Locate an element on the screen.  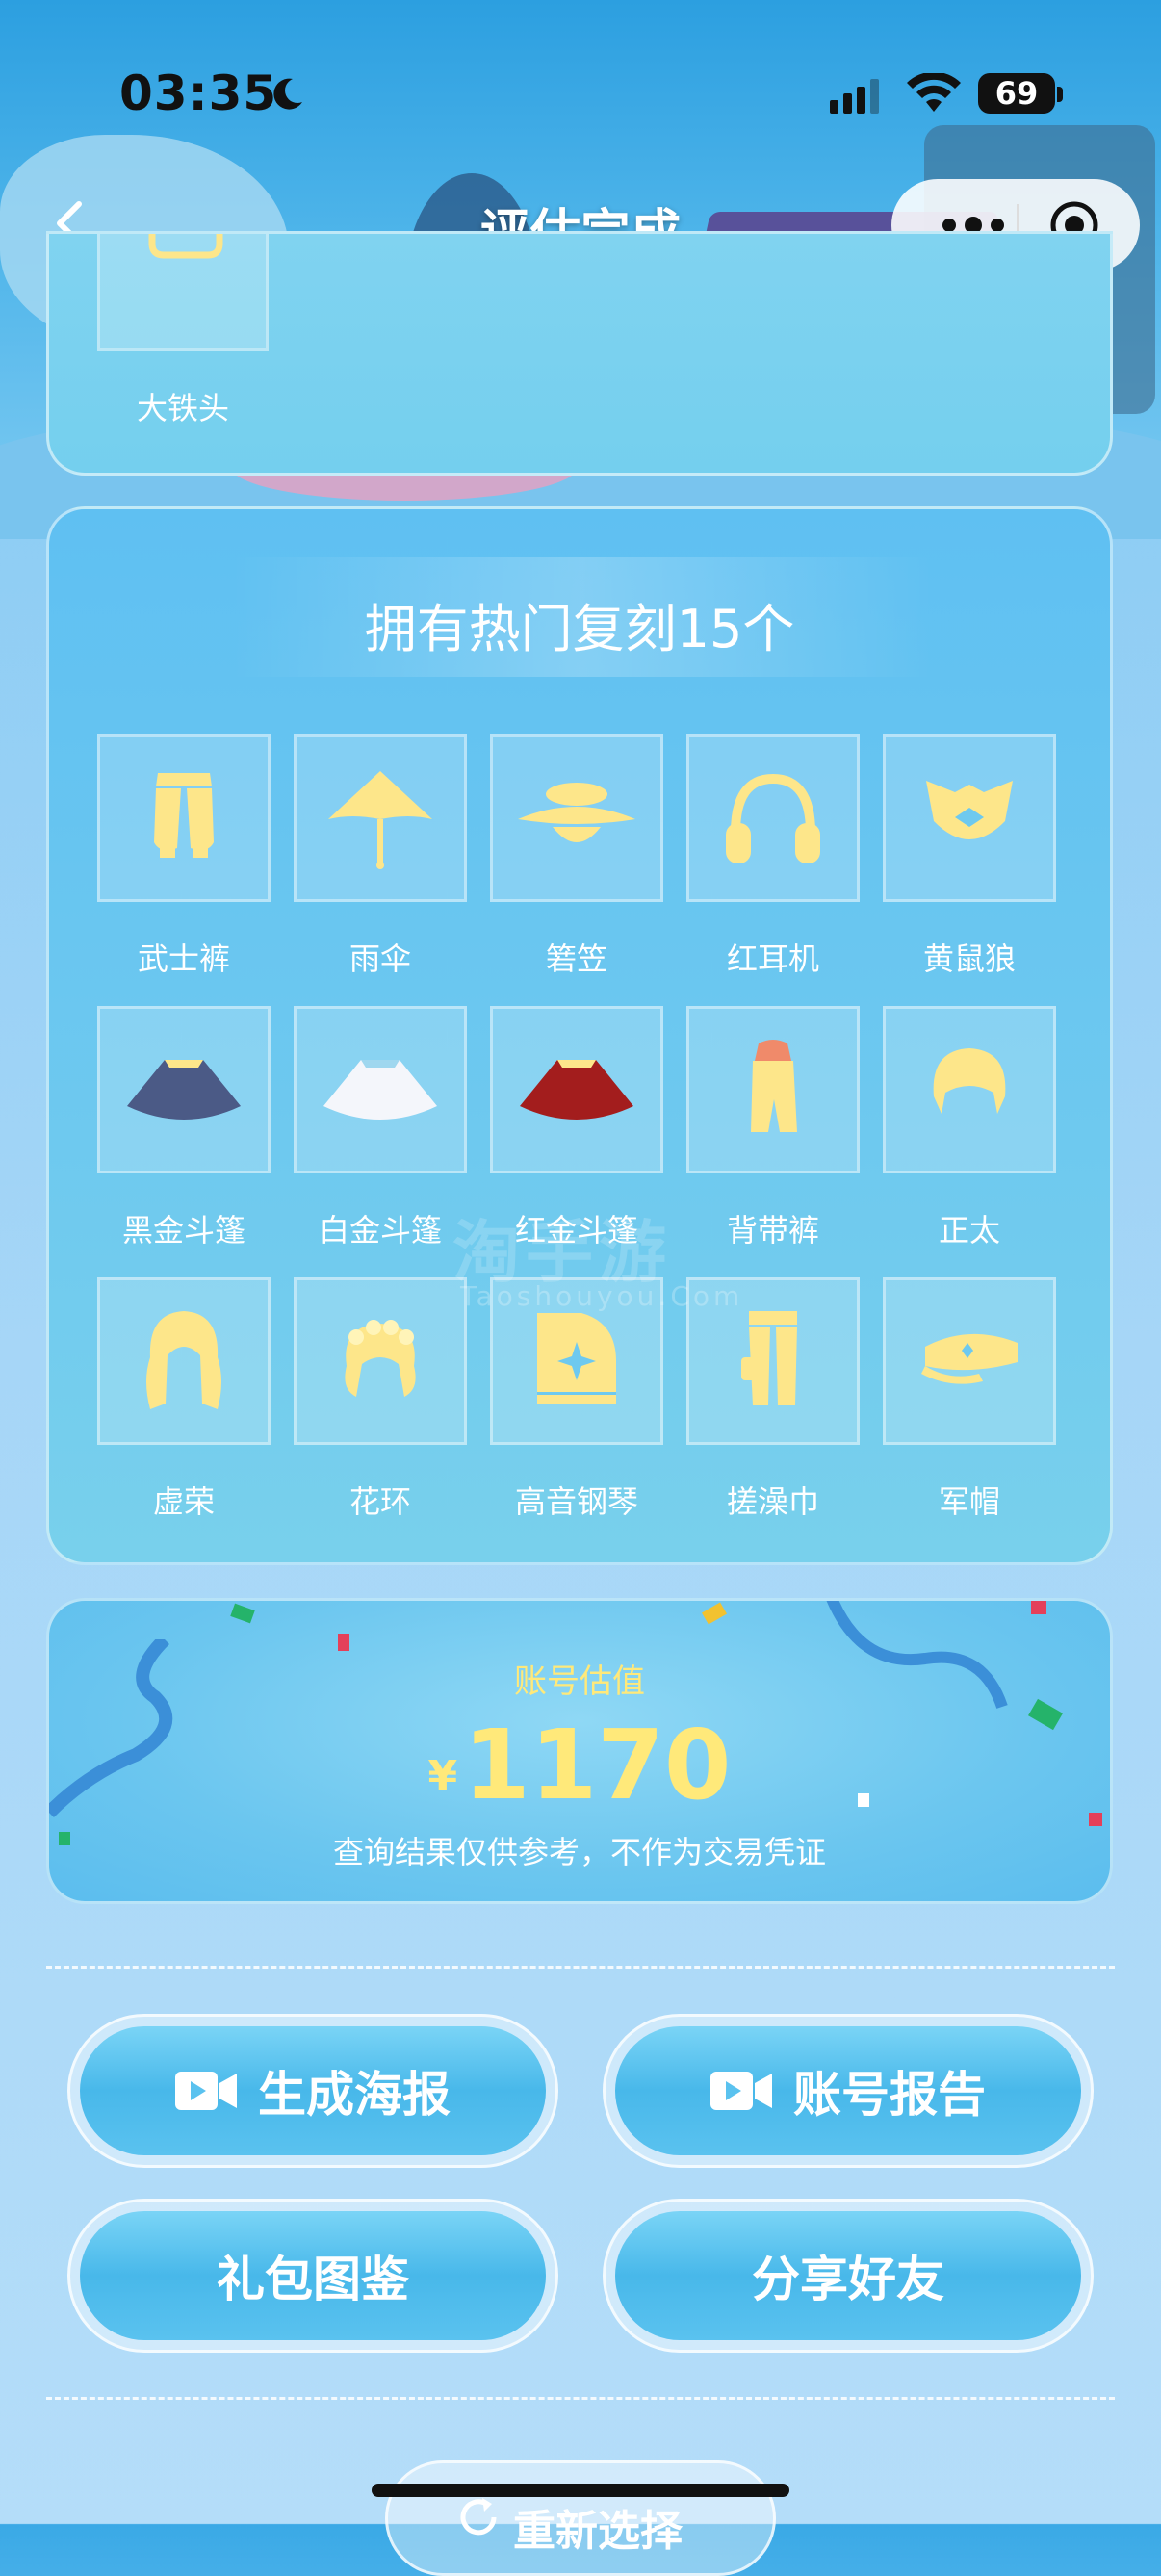
battery-indicator: 69 is located at coordinates (1016, 93).